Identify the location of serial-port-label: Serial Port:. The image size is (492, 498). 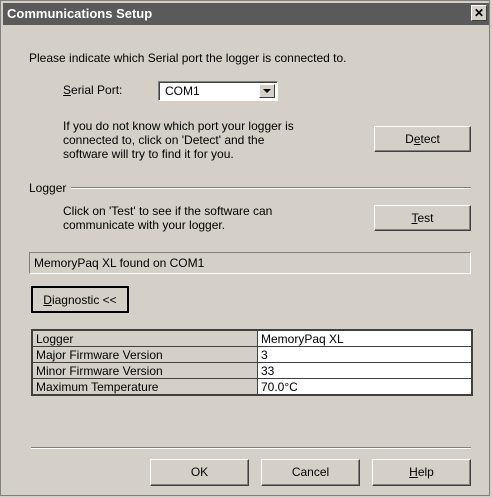
(93, 90).